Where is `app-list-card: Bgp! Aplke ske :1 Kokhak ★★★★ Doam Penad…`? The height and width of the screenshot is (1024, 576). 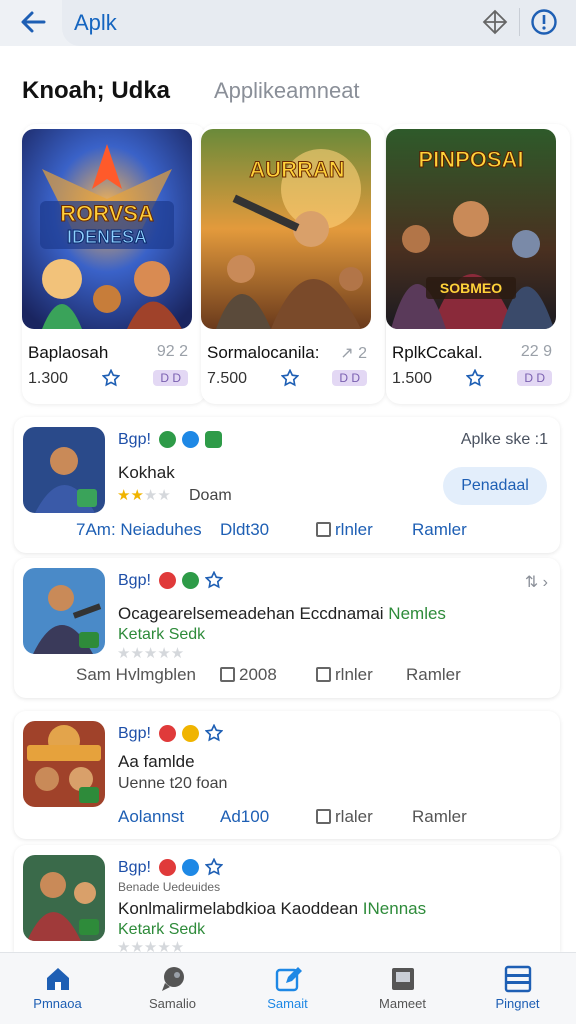 app-list-card: Bgp! Aplke ske :1 Kokhak ★★★★ Doam Penad… is located at coordinates (287, 485).